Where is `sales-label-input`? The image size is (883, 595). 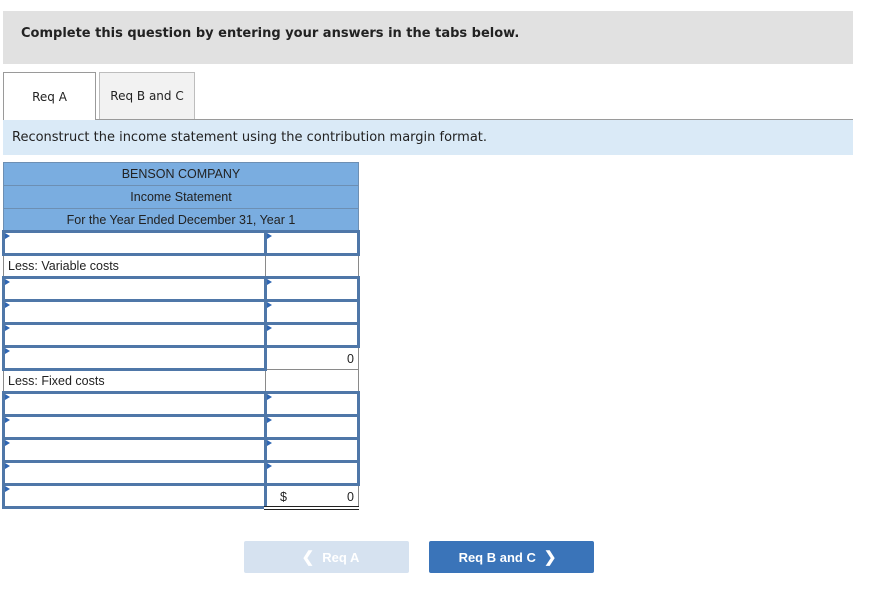
sales-label-input is located at coordinates (134, 243).